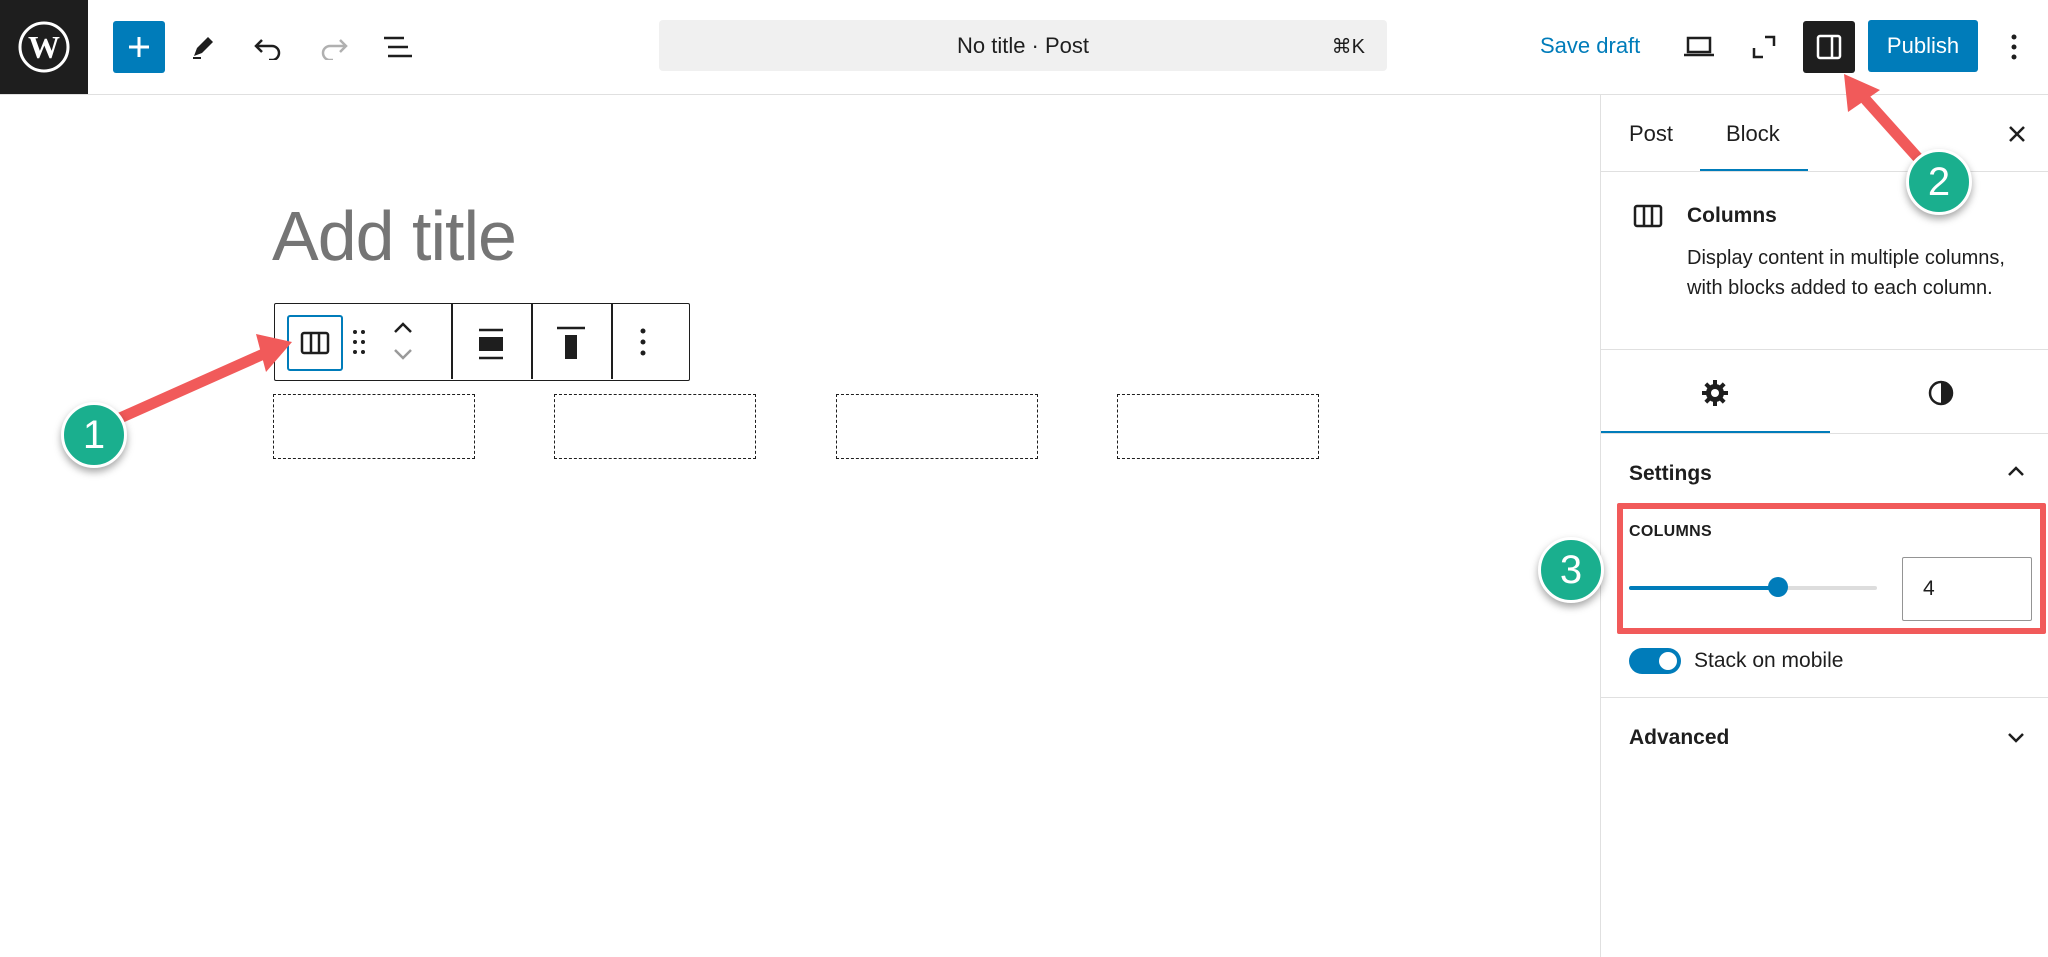 The image size is (2048, 957). I want to click on annotation-badge: 1, so click(94, 435).